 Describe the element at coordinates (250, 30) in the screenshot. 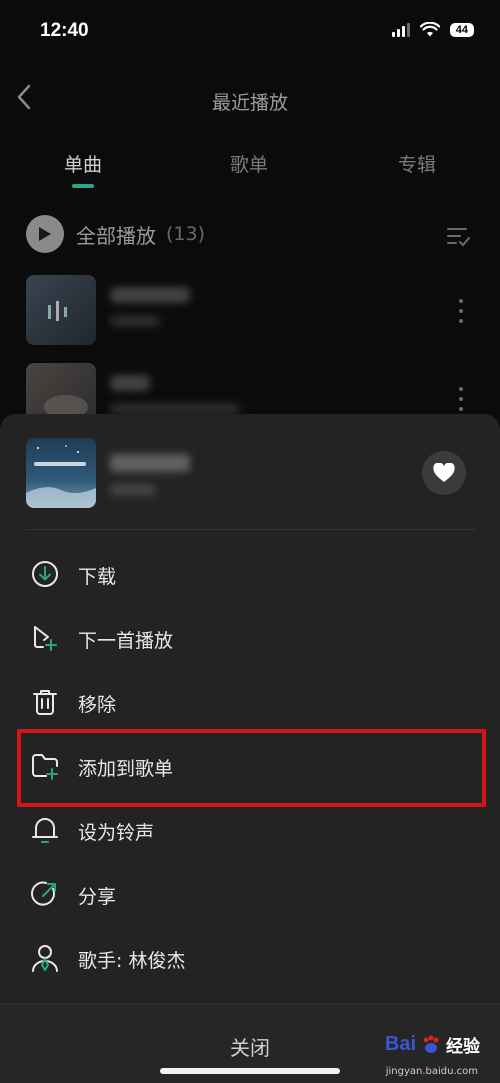

I see `status-bar: 12:40 44` at that location.